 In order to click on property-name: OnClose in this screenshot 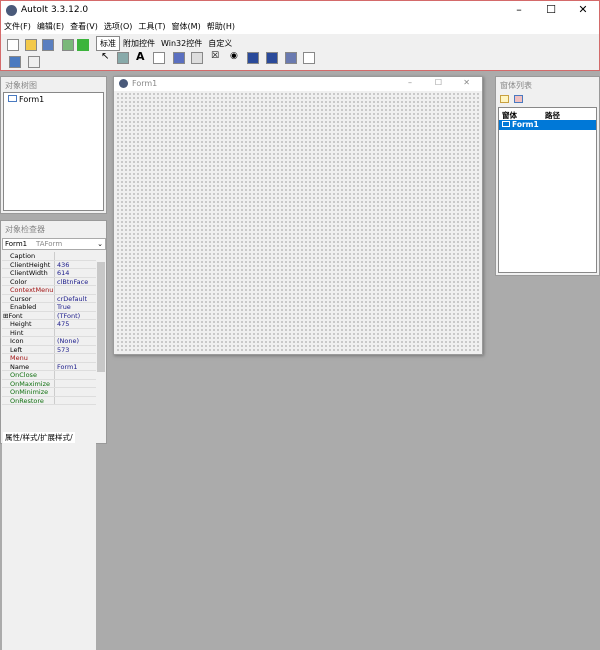, I will do `click(28, 375)`.